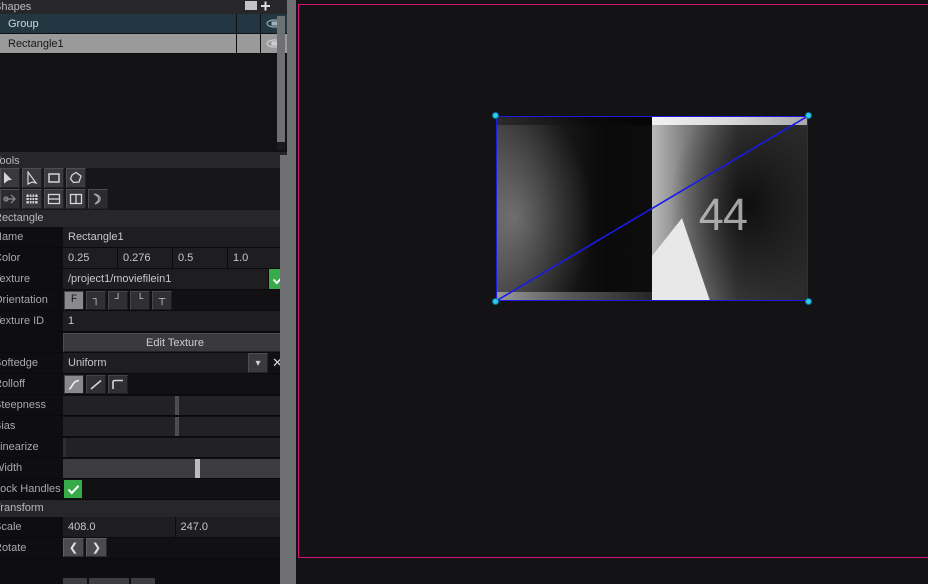 The height and width of the screenshot is (584, 928). What do you see at coordinates (166, 279) in the screenshot?
I see `texture-path-field: /project1/moviefilein1` at bounding box center [166, 279].